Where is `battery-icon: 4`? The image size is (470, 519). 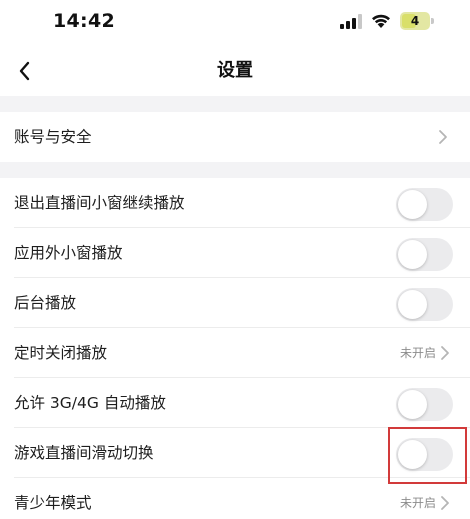
battery-icon: 4 is located at coordinates (417, 21).